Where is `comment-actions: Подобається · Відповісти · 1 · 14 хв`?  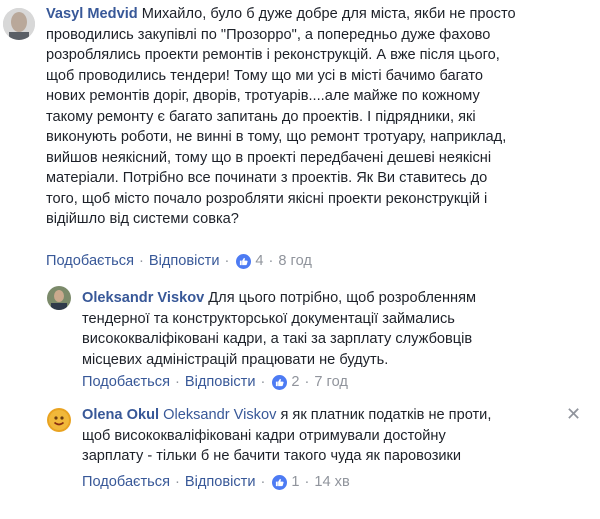
comment-actions: Подобається · Відповісти · 1 · 14 хв is located at coordinates (216, 482).